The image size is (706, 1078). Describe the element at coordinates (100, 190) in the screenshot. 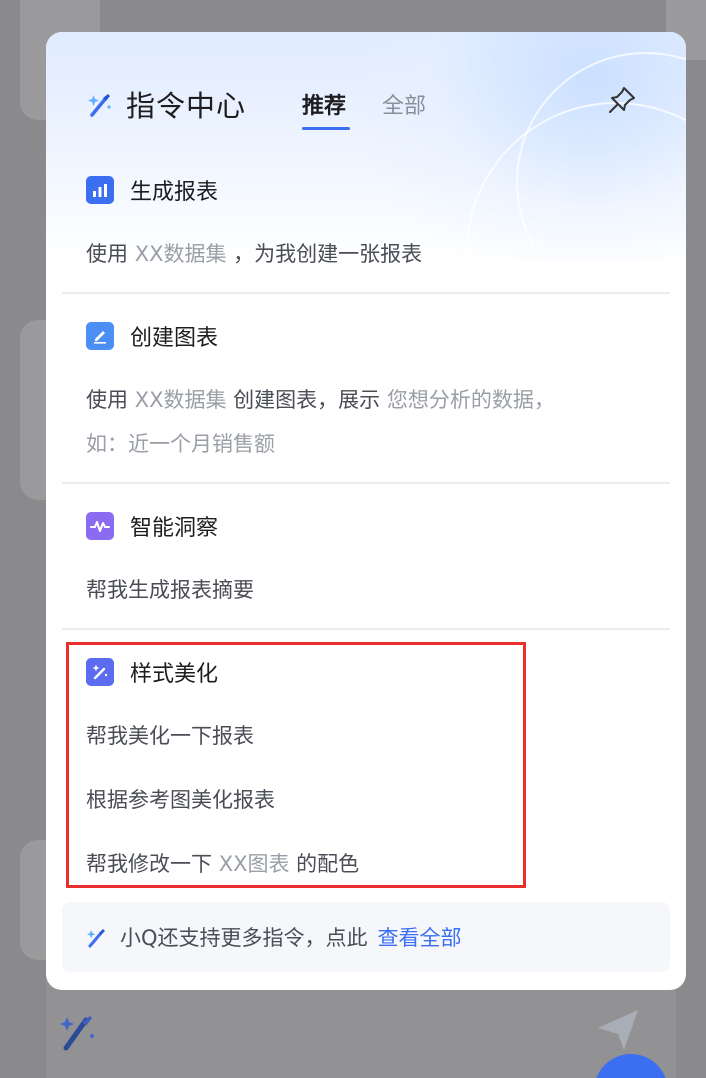

I see `bar-chart-icon` at that location.